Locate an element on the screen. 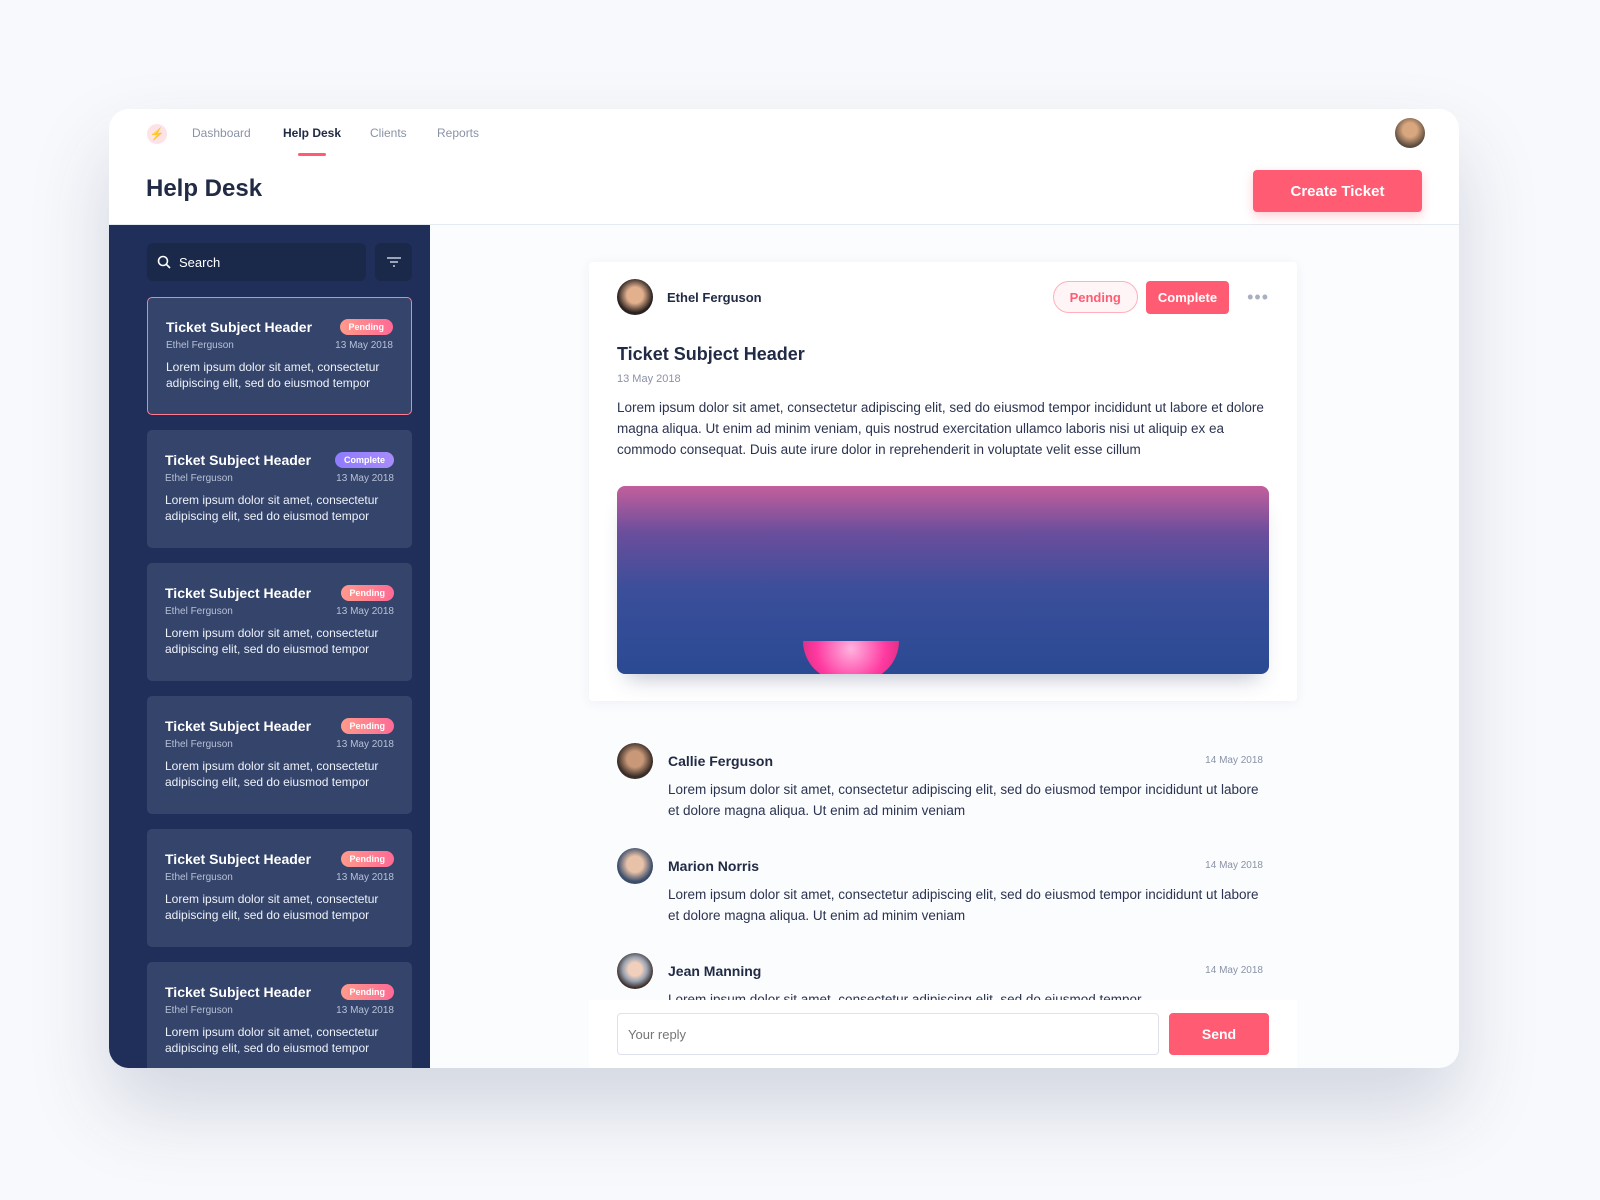 This screenshot has height=1200, width=1600. nav-help-desk: Help Desk is located at coordinates (312, 141).